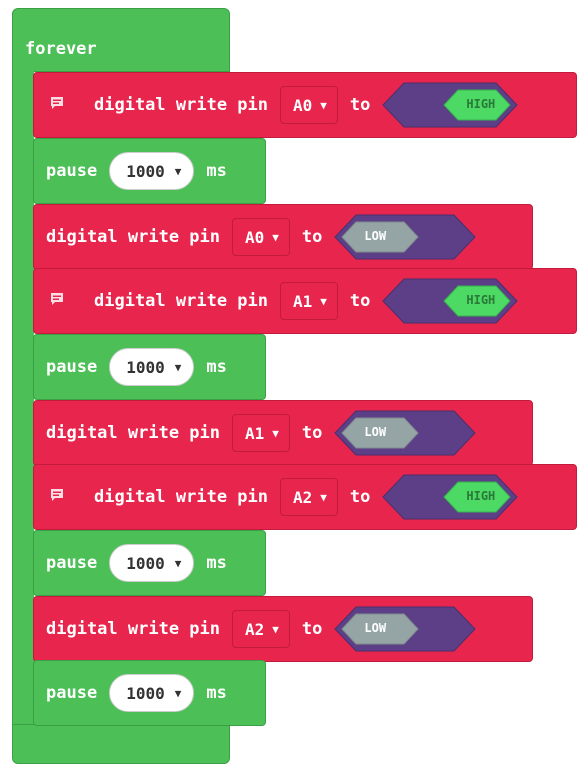 The width and height of the screenshot is (578, 764). What do you see at coordinates (121, 40) in the screenshot?
I see `forever-block: forever` at bounding box center [121, 40].